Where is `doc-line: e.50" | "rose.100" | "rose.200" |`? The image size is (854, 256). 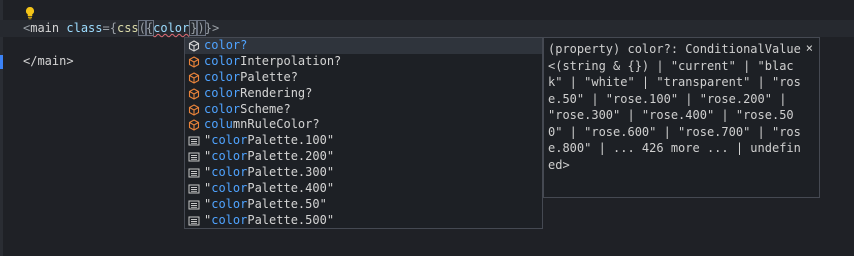
doc-line: e.50" | "rose.100" | "rose.200" | is located at coordinates (667, 98).